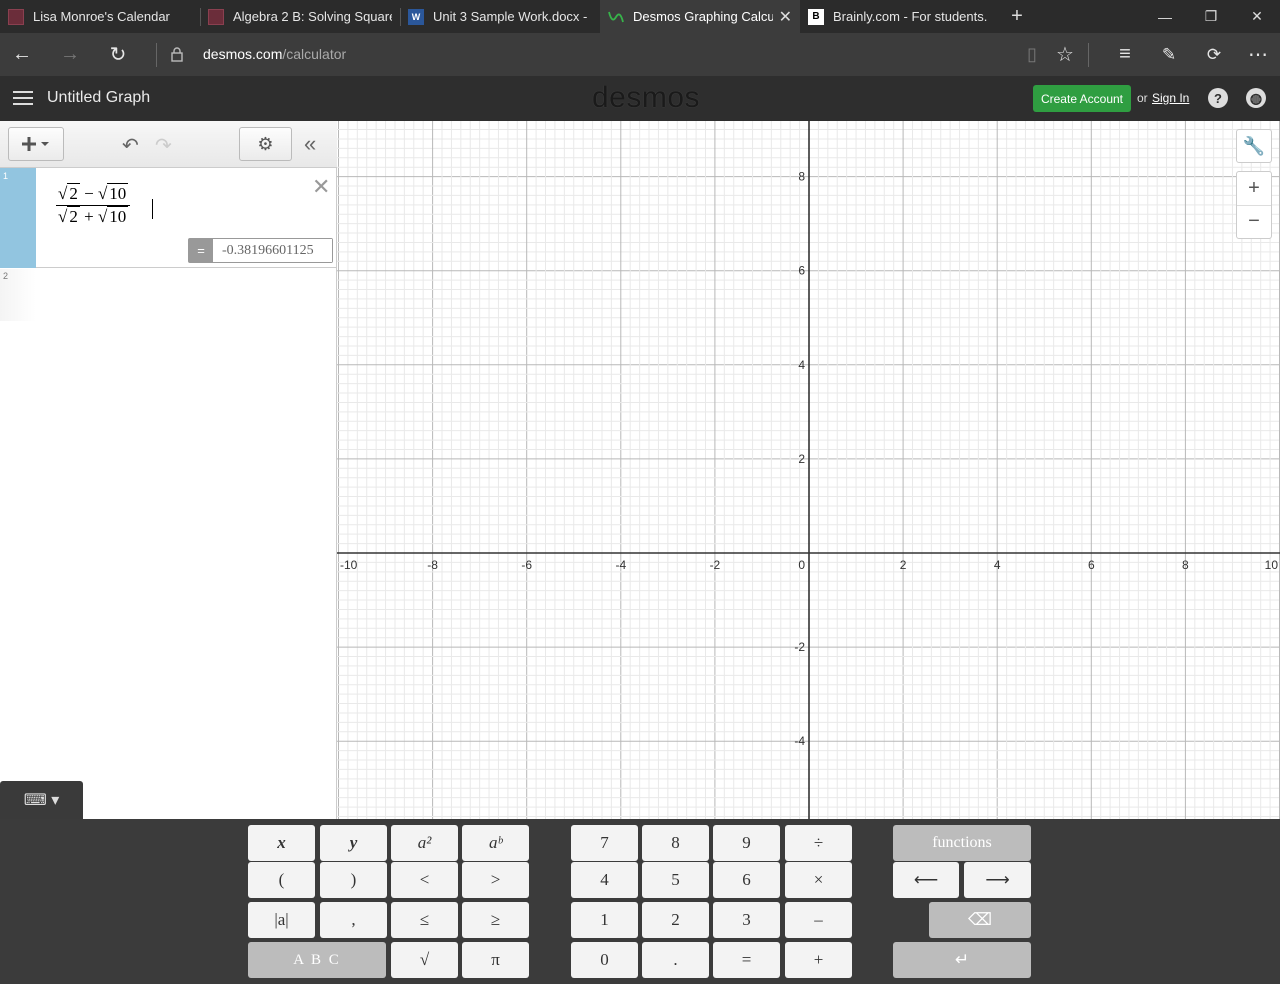 This screenshot has width=1280, height=984. Describe the element at coordinates (675, 960) in the screenshot. I see `decimal-key: .` at that location.